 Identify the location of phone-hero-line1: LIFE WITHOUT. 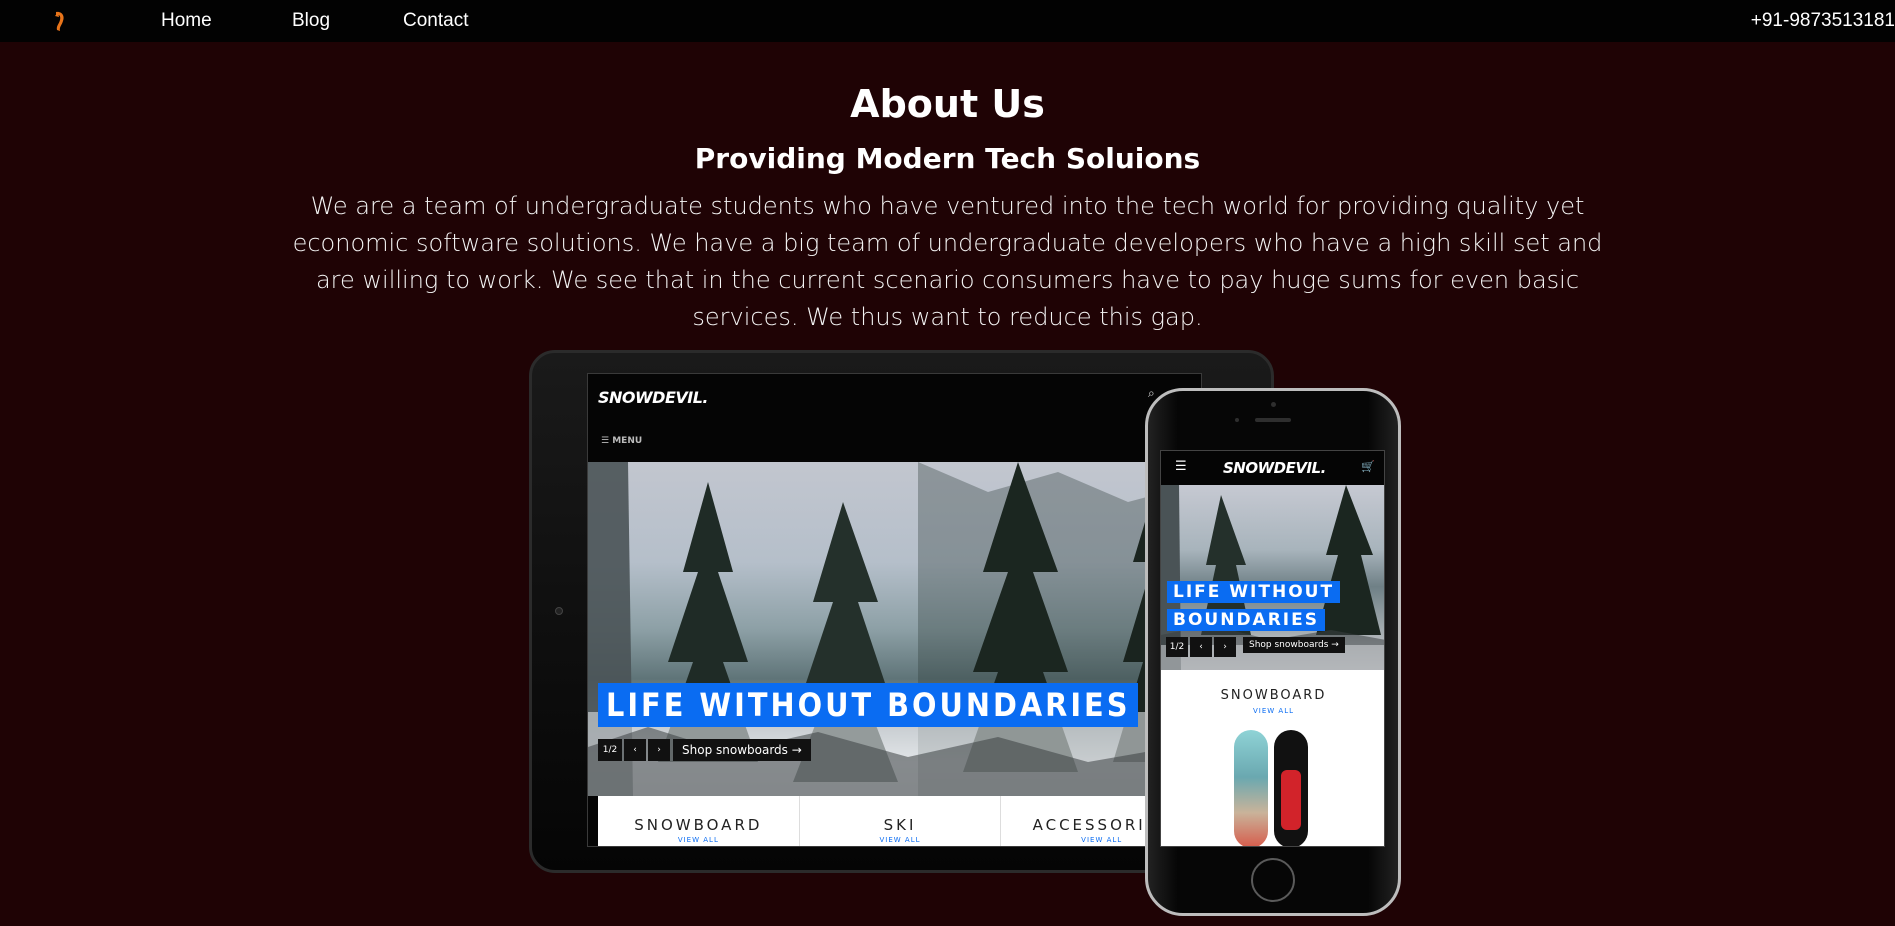
(1254, 592).